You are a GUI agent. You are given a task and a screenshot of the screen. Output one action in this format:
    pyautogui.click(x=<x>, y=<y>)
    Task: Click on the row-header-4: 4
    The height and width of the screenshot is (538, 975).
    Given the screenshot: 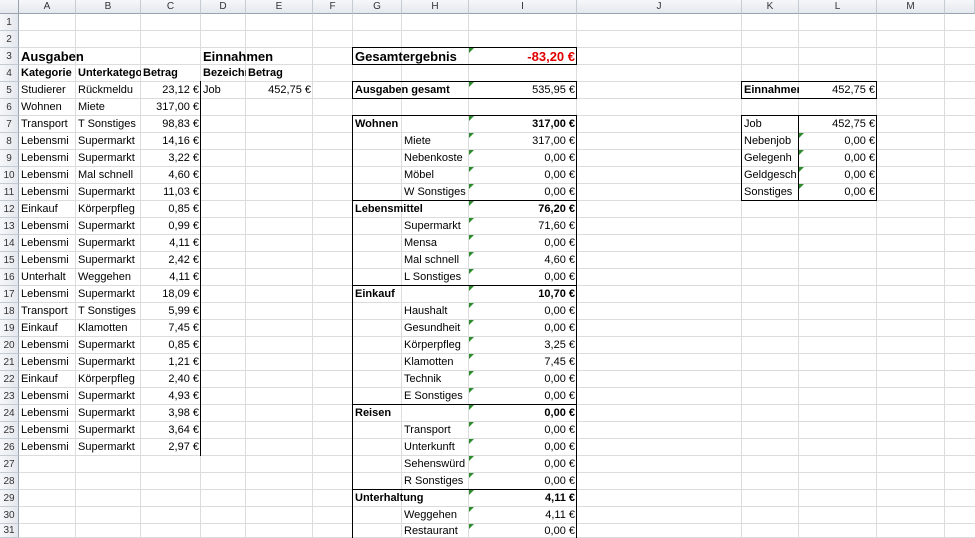 What is the action you would take?
    pyautogui.click(x=9, y=73)
    